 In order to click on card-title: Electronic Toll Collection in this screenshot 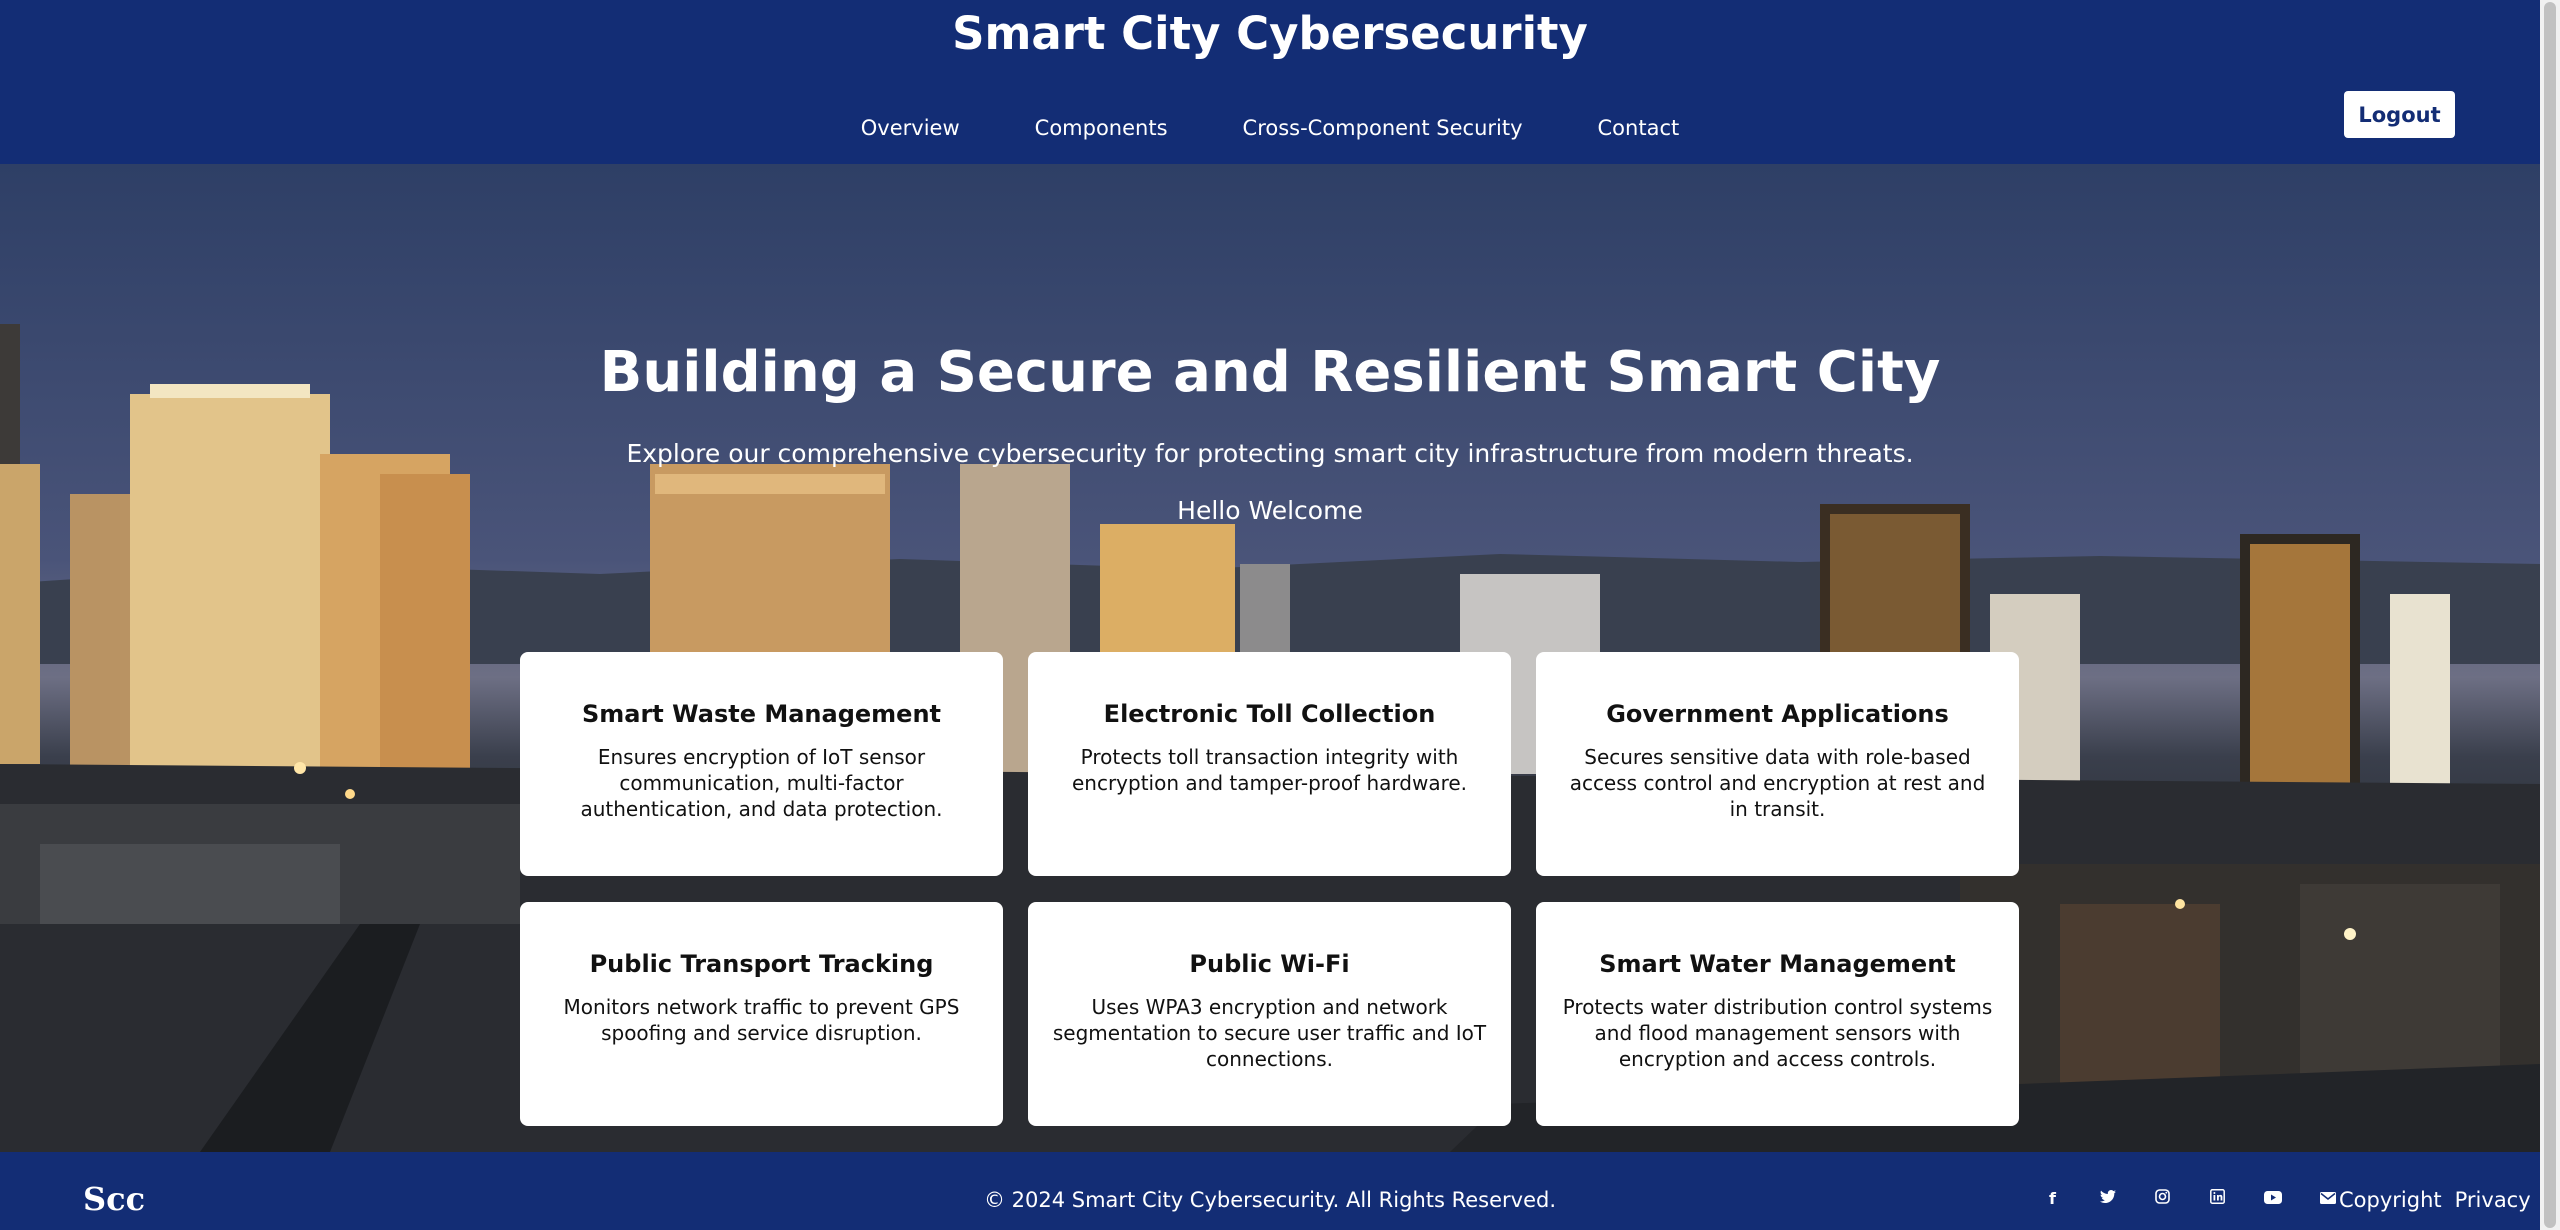, I will do `click(1269, 714)`.